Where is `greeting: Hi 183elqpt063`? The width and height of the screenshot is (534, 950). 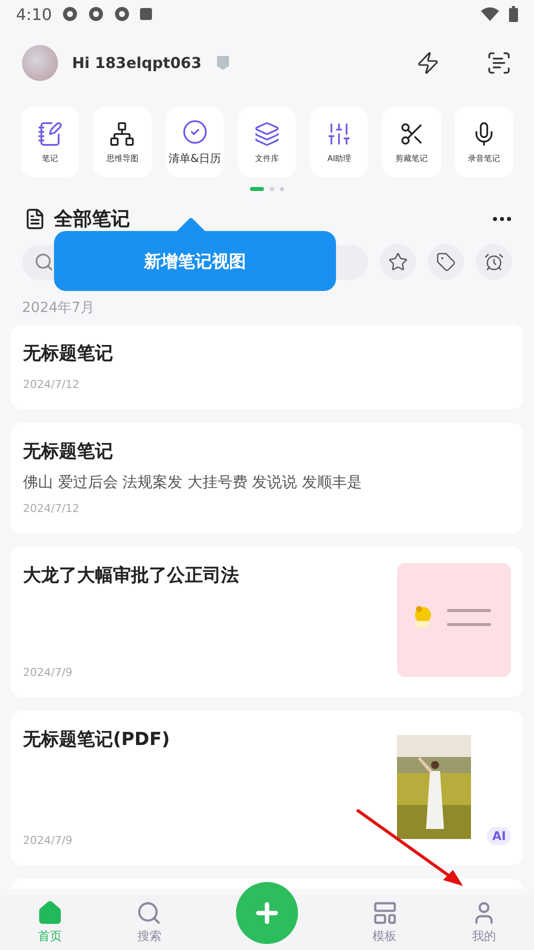 greeting: Hi 183elqpt063 is located at coordinates (137, 63).